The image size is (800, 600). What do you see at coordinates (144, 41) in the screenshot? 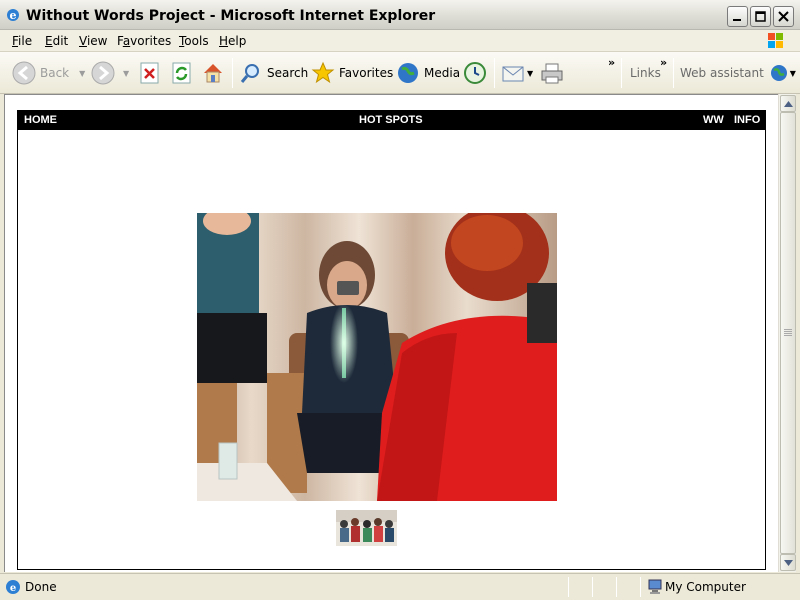
I see `menu-favorites: Favorites` at bounding box center [144, 41].